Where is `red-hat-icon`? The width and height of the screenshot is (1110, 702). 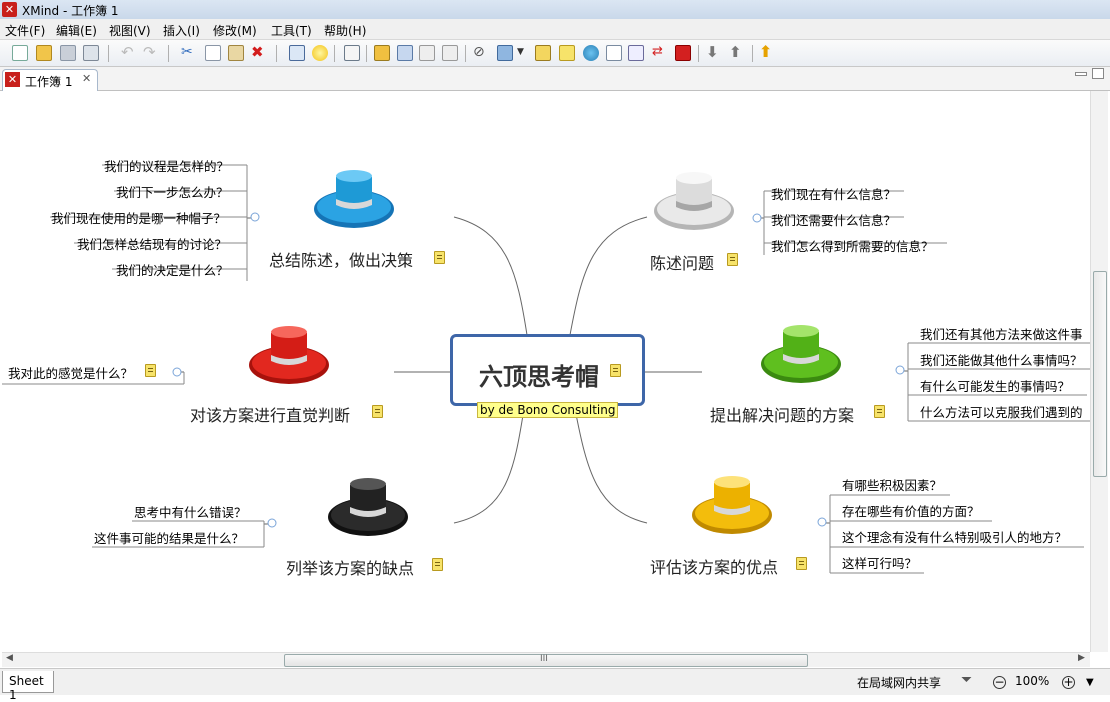
red-hat-icon is located at coordinates (289, 355).